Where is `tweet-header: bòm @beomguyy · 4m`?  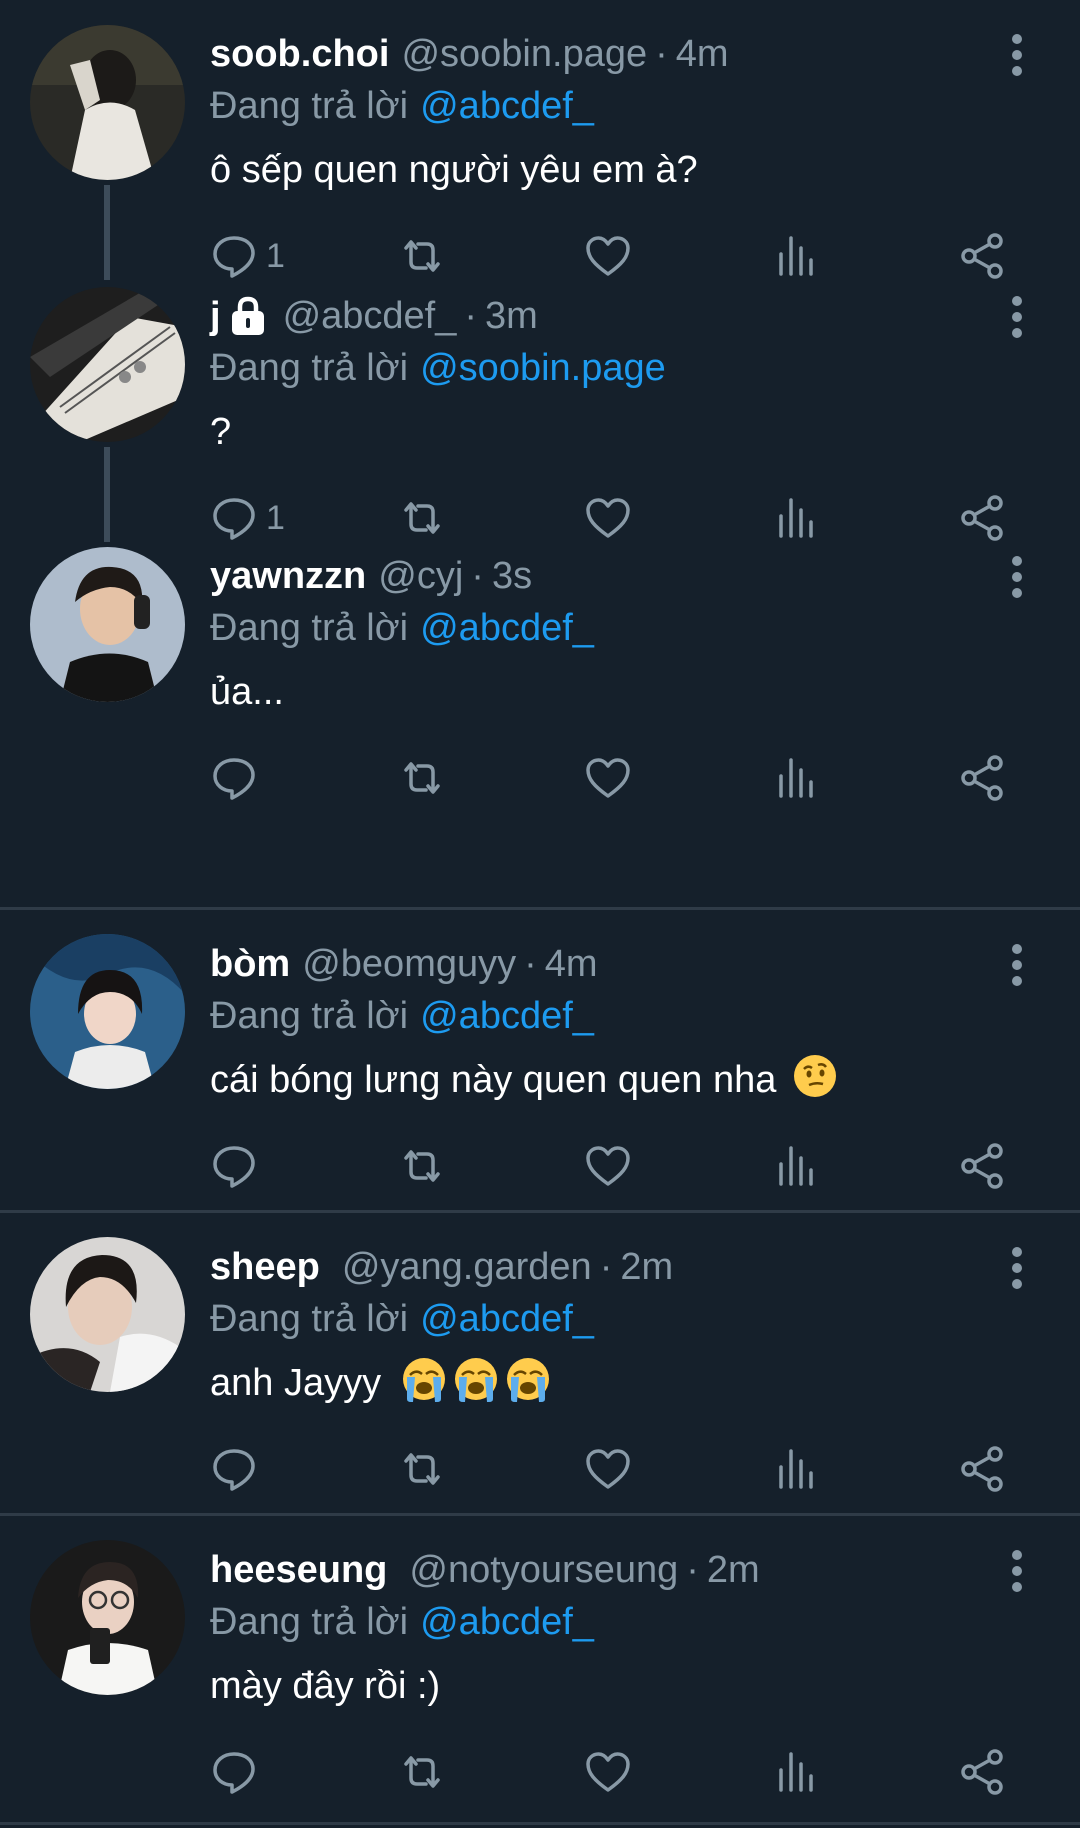 tweet-header: bòm @beomguyy · 4m is located at coordinates (404, 964).